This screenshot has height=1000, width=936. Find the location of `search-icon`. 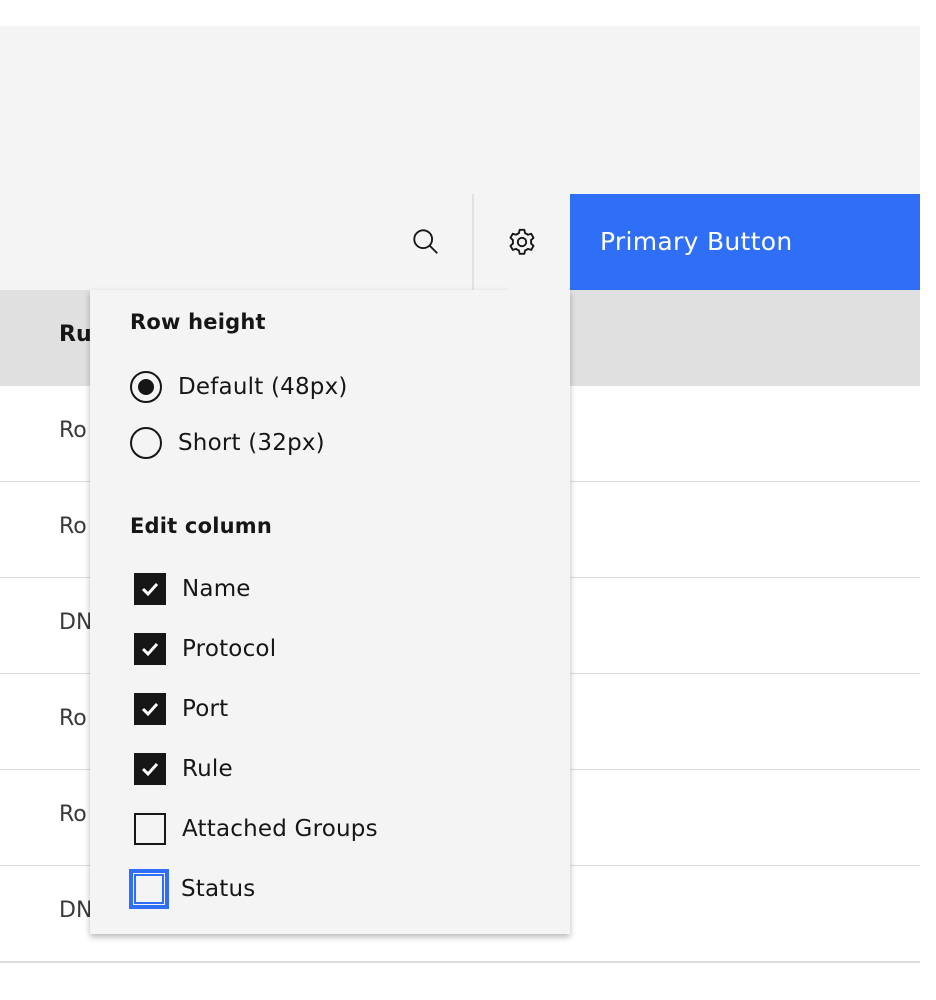

search-icon is located at coordinates (425, 241).